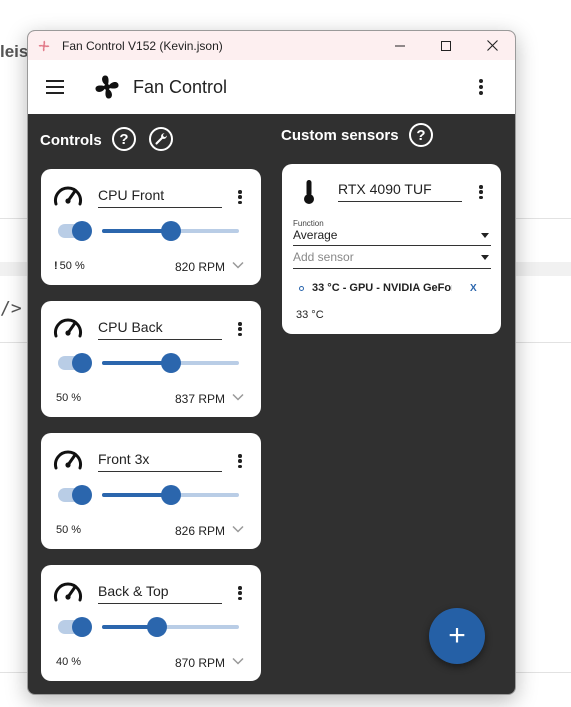 The height and width of the screenshot is (707, 571). What do you see at coordinates (308, 223) in the screenshot?
I see `function-label: Function` at bounding box center [308, 223].